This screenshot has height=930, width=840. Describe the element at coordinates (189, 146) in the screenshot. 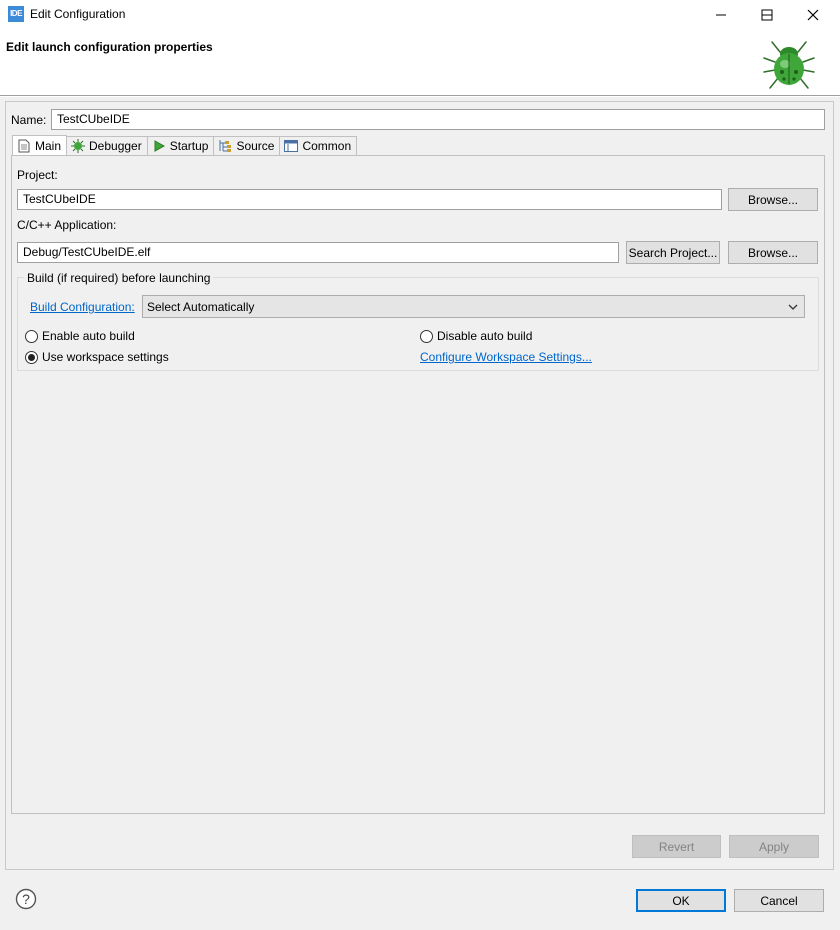

I see `tab-startup-label: Startup` at that location.